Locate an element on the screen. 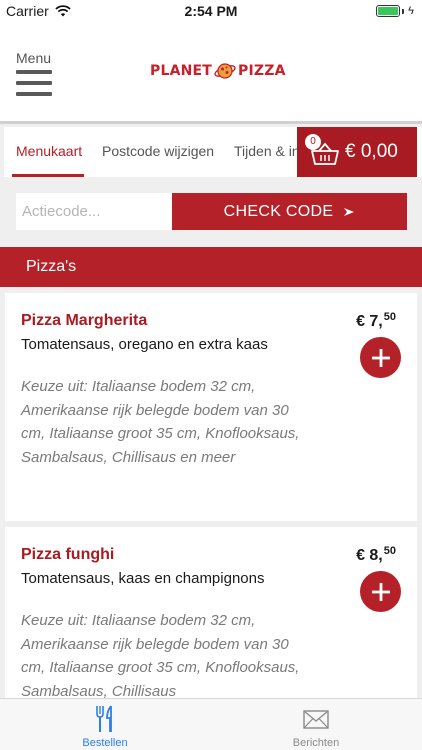 This screenshot has width=422, height=750. planet-pizza-logo: PLANET PIZZA is located at coordinates (218, 71).